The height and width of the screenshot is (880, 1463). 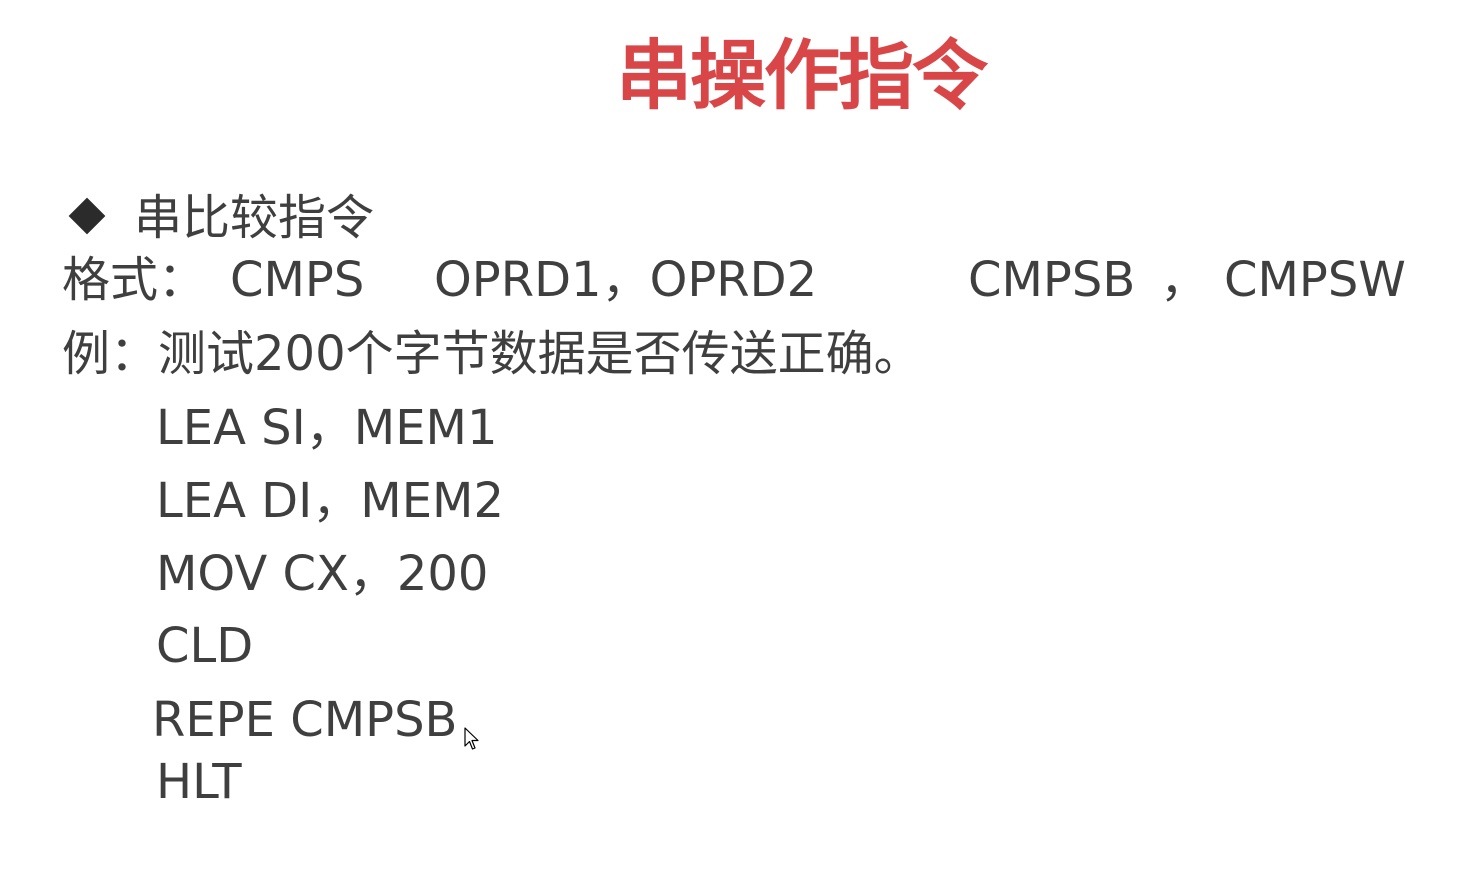 What do you see at coordinates (471, 738) in the screenshot?
I see `mouse-cursor-icon` at bounding box center [471, 738].